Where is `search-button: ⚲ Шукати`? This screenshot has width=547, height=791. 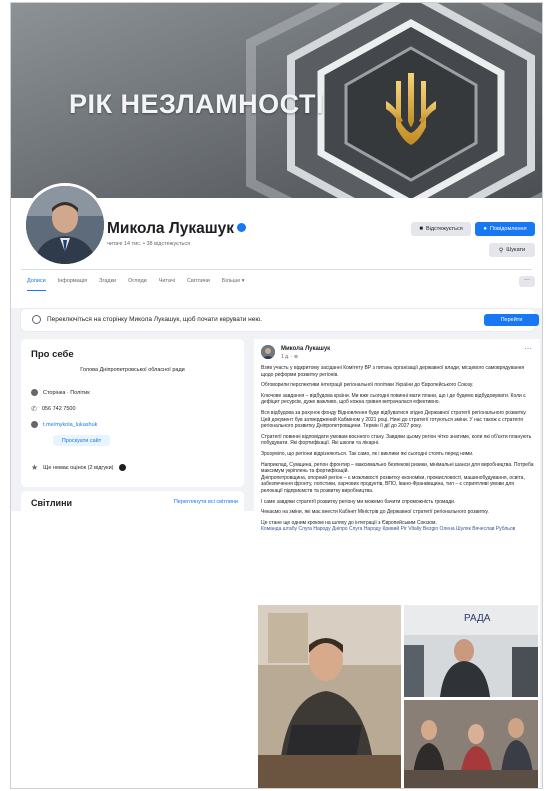 search-button: ⚲ Шукати is located at coordinates (512, 250).